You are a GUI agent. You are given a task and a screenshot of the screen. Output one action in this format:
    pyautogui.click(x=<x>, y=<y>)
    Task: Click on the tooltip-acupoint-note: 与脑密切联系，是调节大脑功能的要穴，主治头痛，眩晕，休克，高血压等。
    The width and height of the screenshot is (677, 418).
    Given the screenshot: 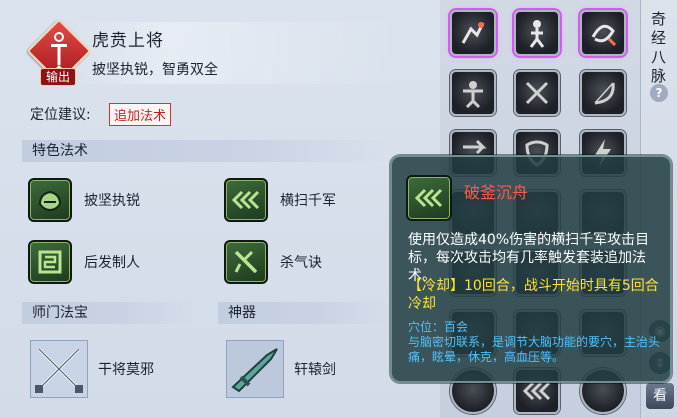 What is the action you would take?
    pyautogui.click(x=534, y=349)
    